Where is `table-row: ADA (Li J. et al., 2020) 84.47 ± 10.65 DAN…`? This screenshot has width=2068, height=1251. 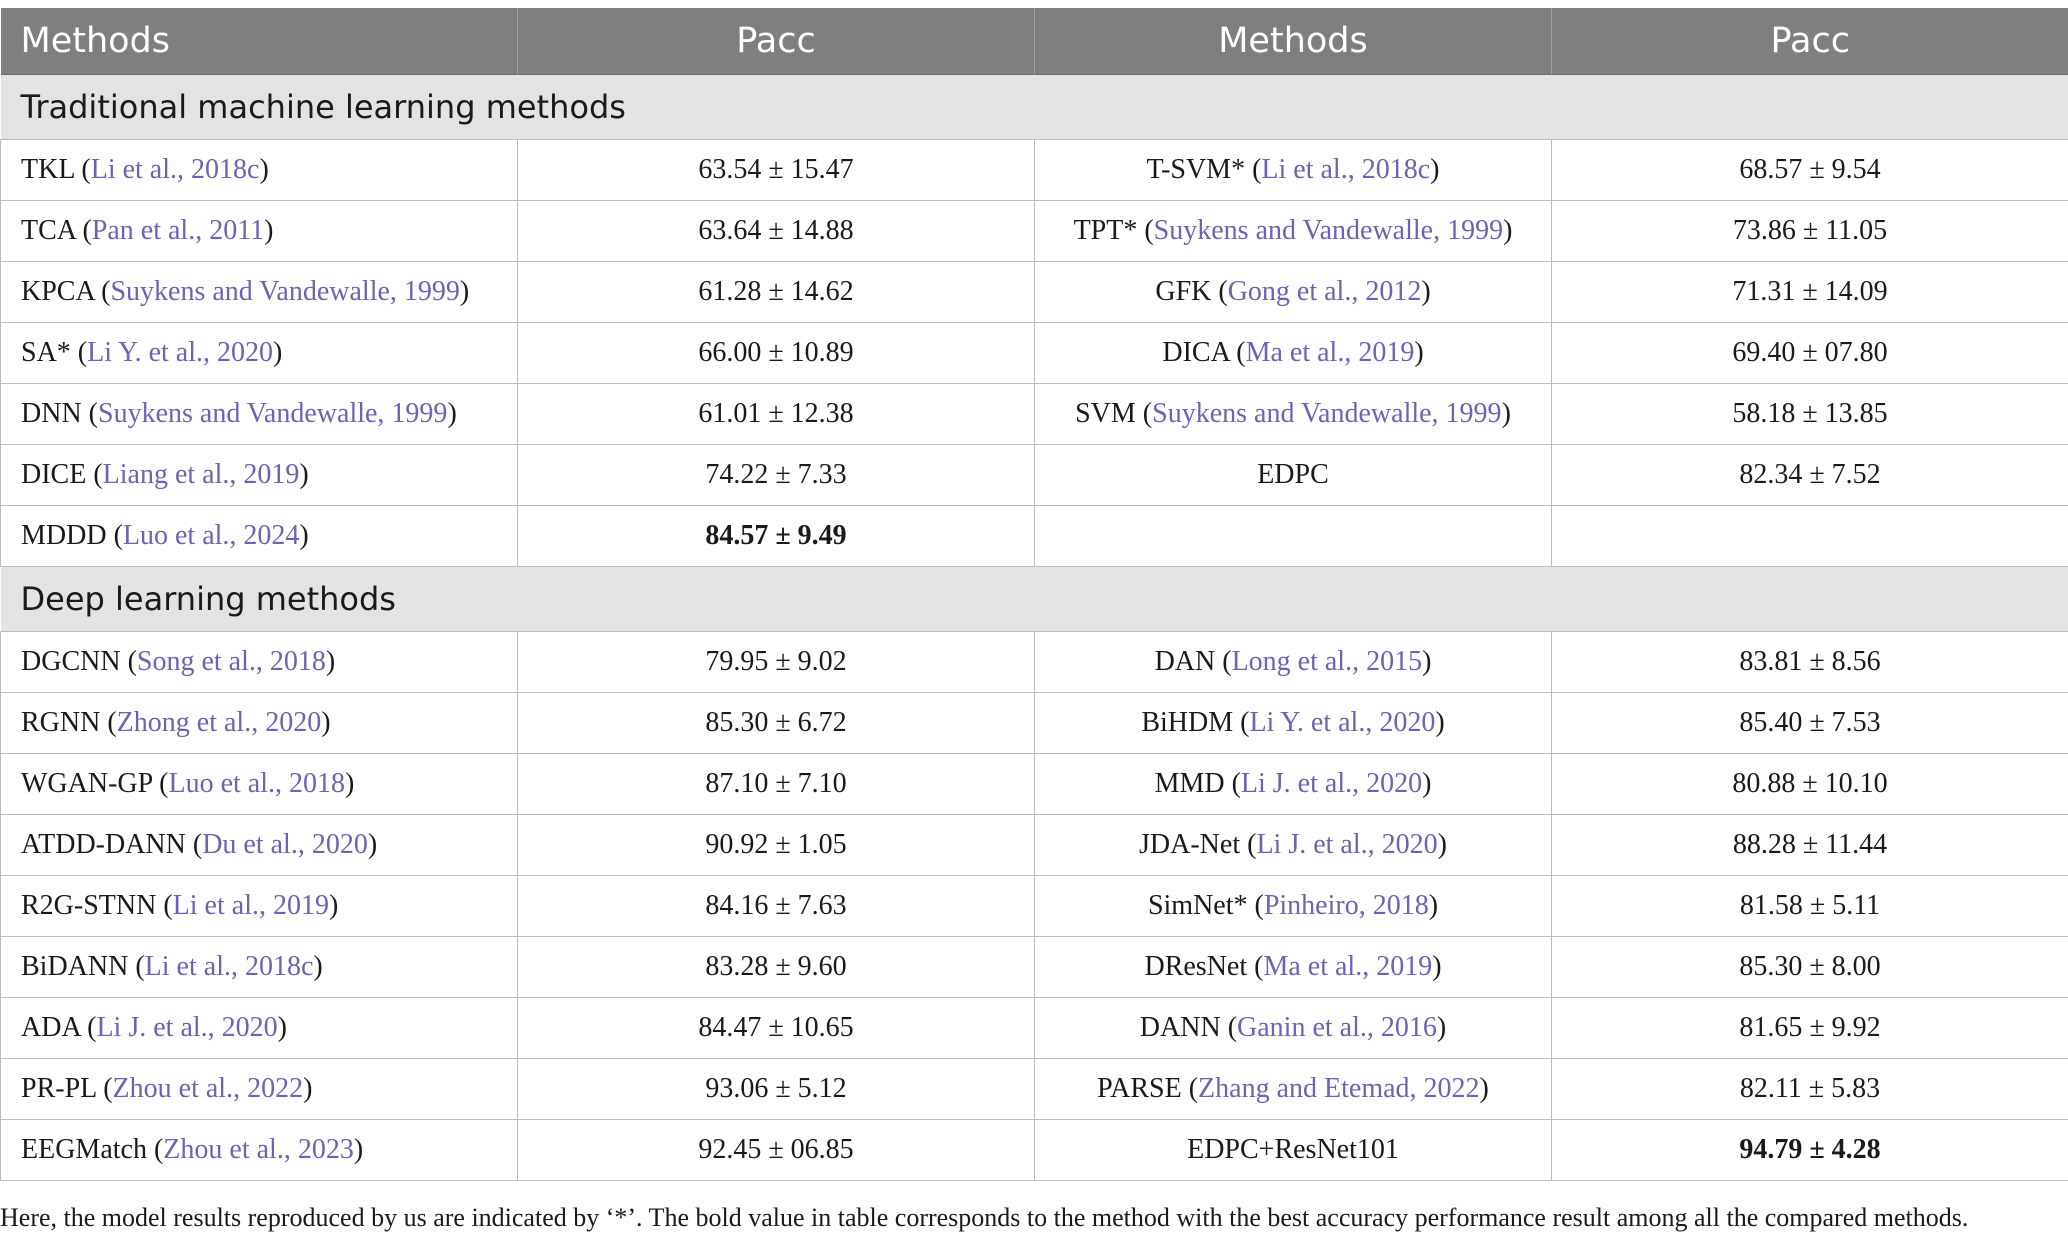
table-row: ADA (Li J. et al., 2020) 84.47 ± 10.65 DAN… is located at coordinates (1034, 1028).